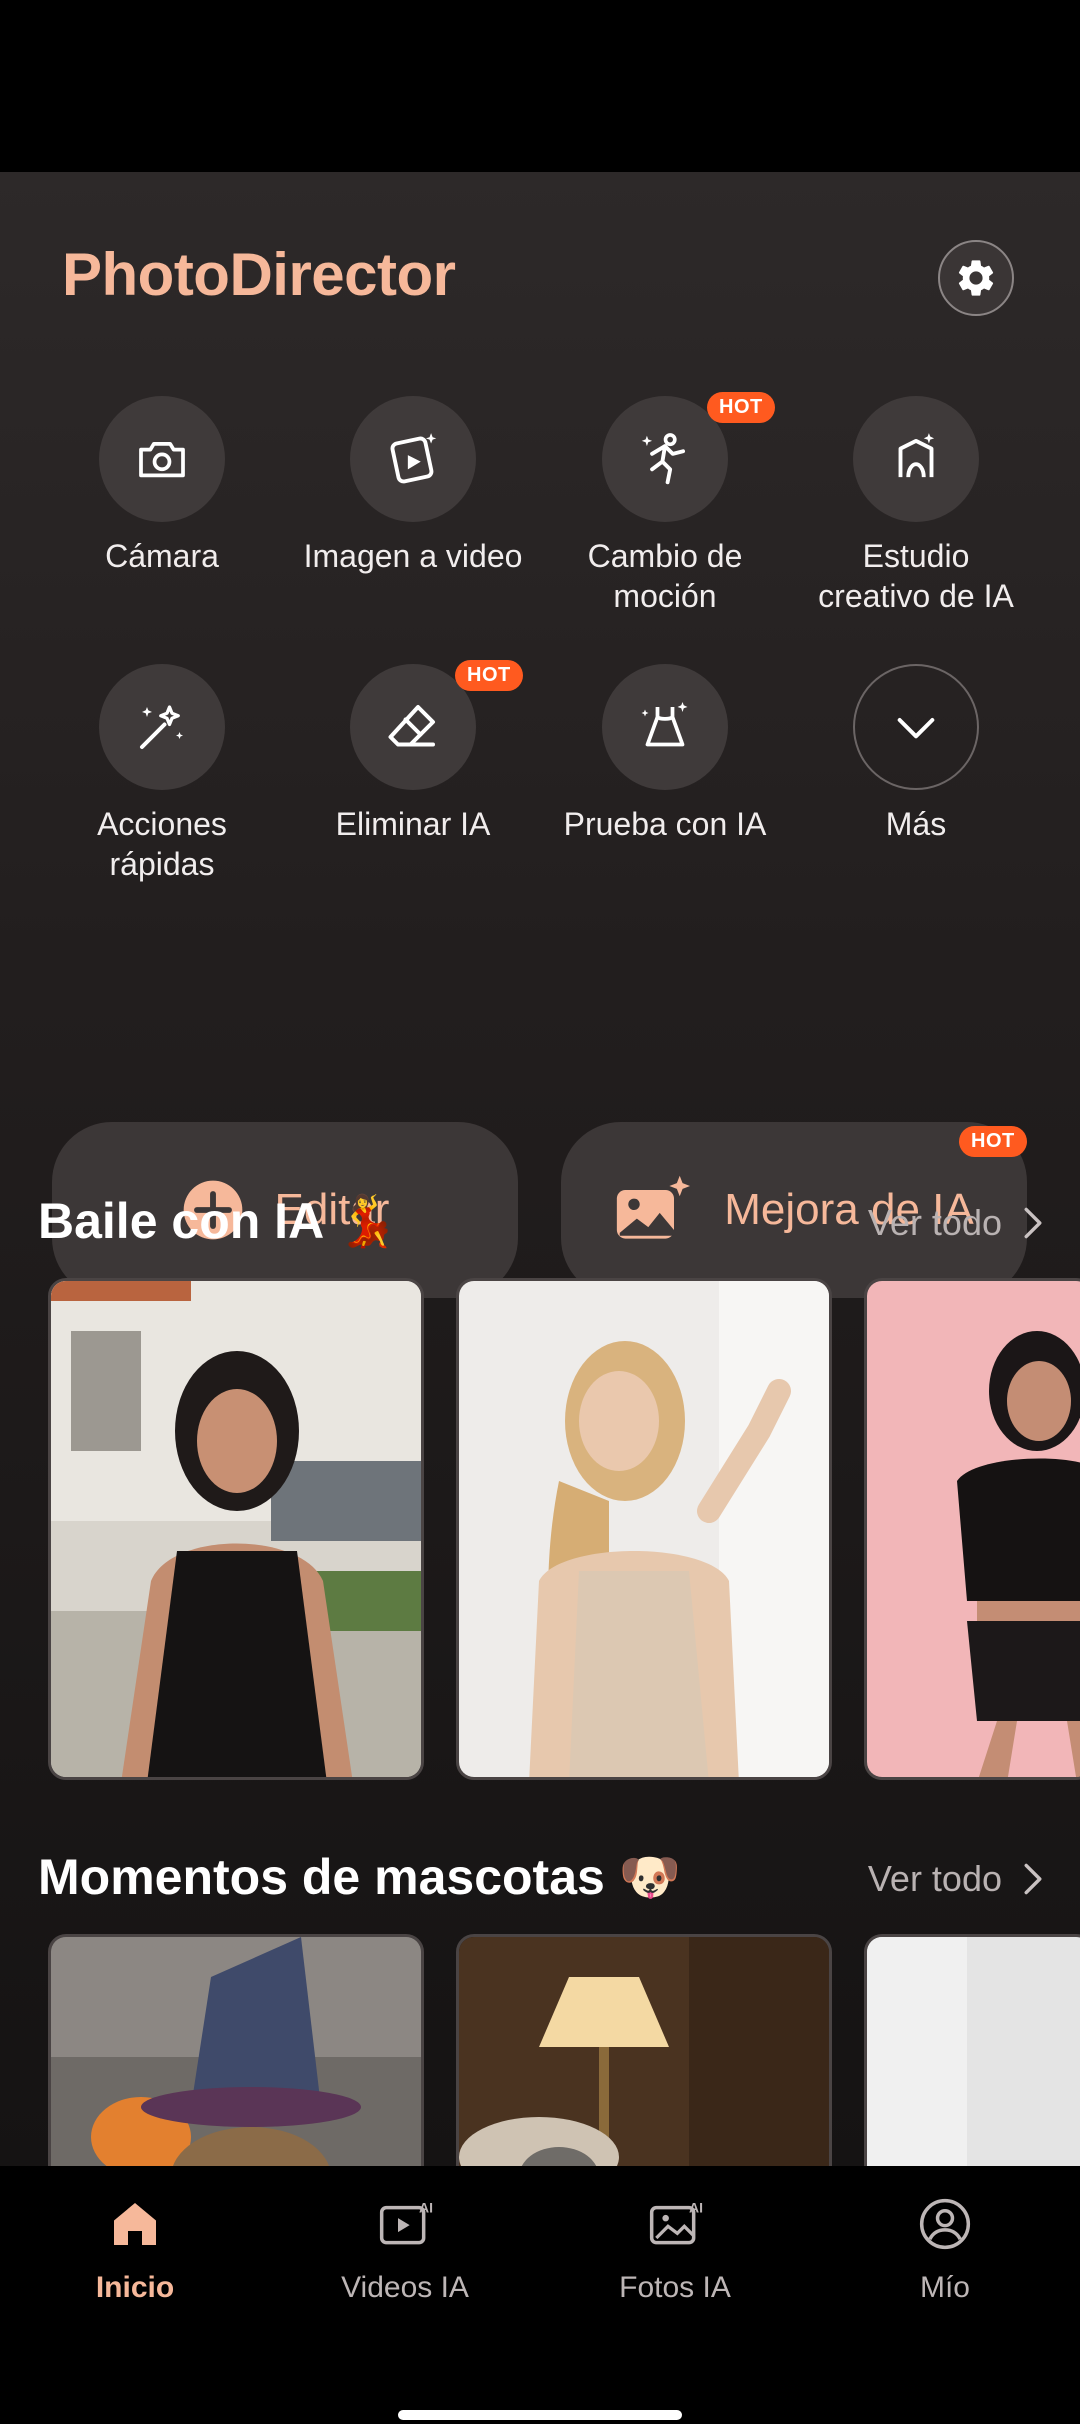  What do you see at coordinates (916, 754) in the screenshot?
I see `tool-more: Más` at bounding box center [916, 754].